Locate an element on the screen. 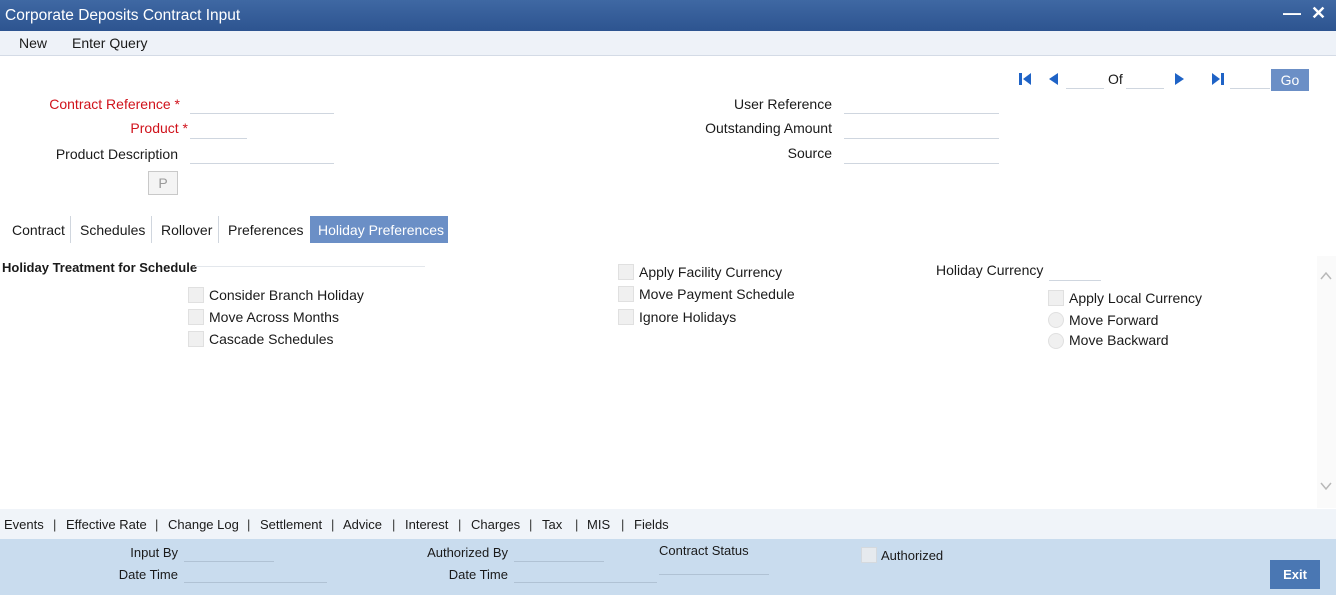 This screenshot has width=1336, height=595. settlement-link: Settlement is located at coordinates (291, 524).